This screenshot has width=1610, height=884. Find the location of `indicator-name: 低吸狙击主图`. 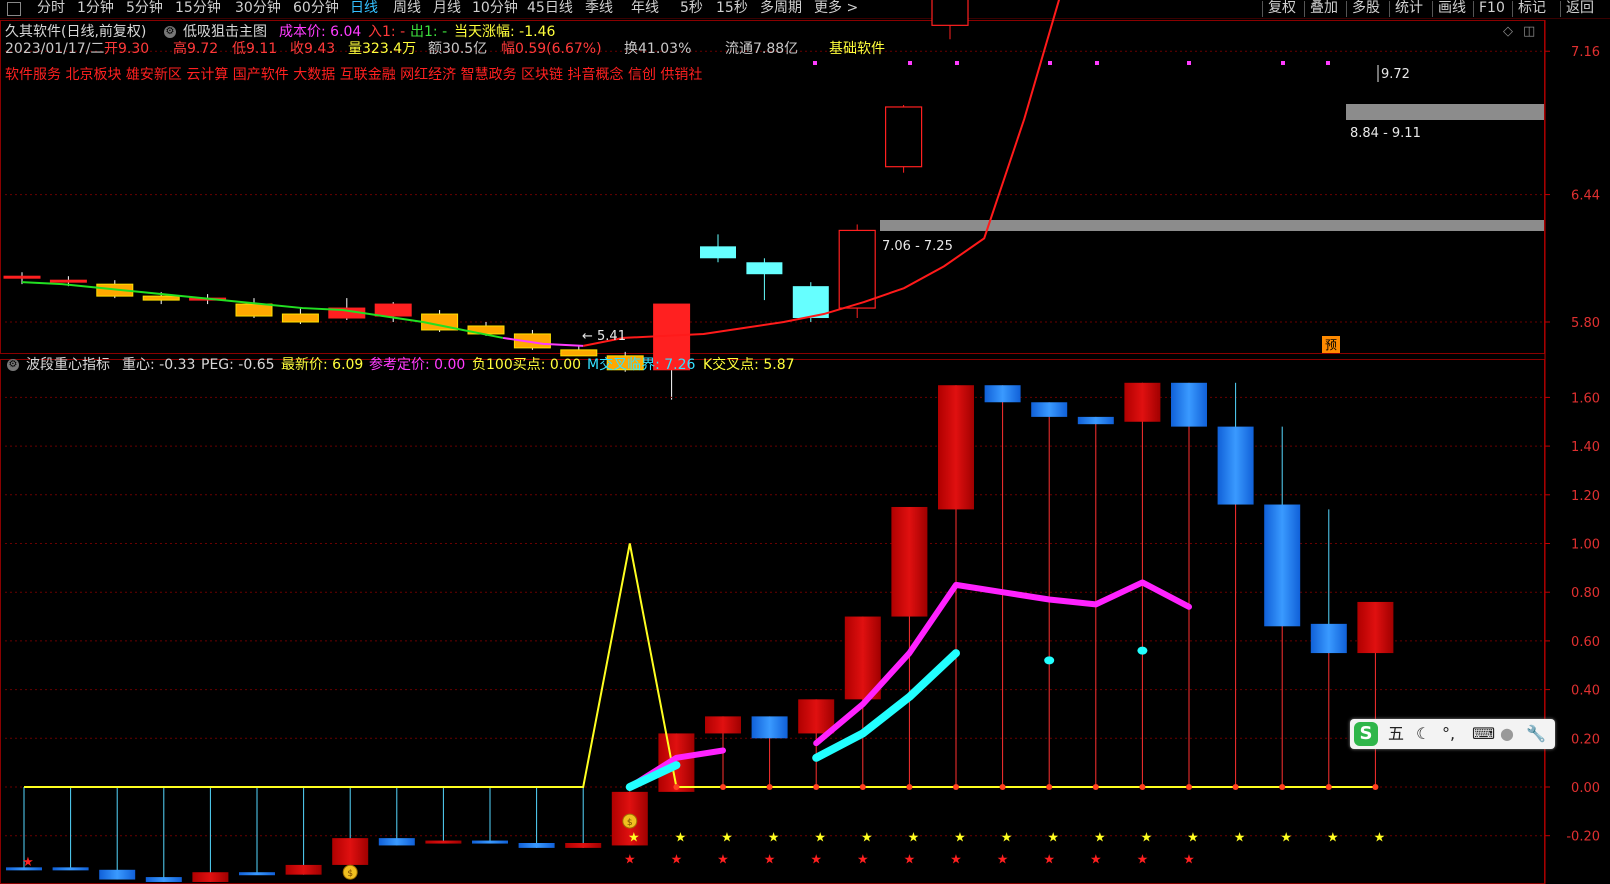

indicator-name: 低吸狙击主图 is located at coordinates (225, 32).